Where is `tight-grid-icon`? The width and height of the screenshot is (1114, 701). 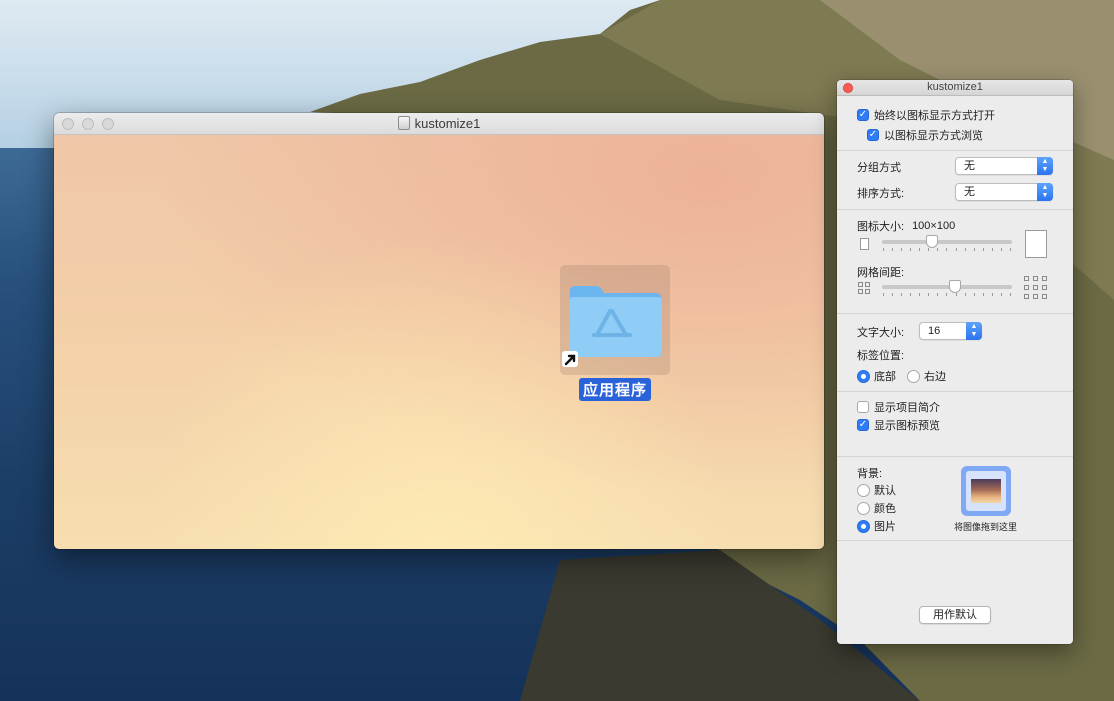
tight-grid-icon is located at coordinates (864, 288).